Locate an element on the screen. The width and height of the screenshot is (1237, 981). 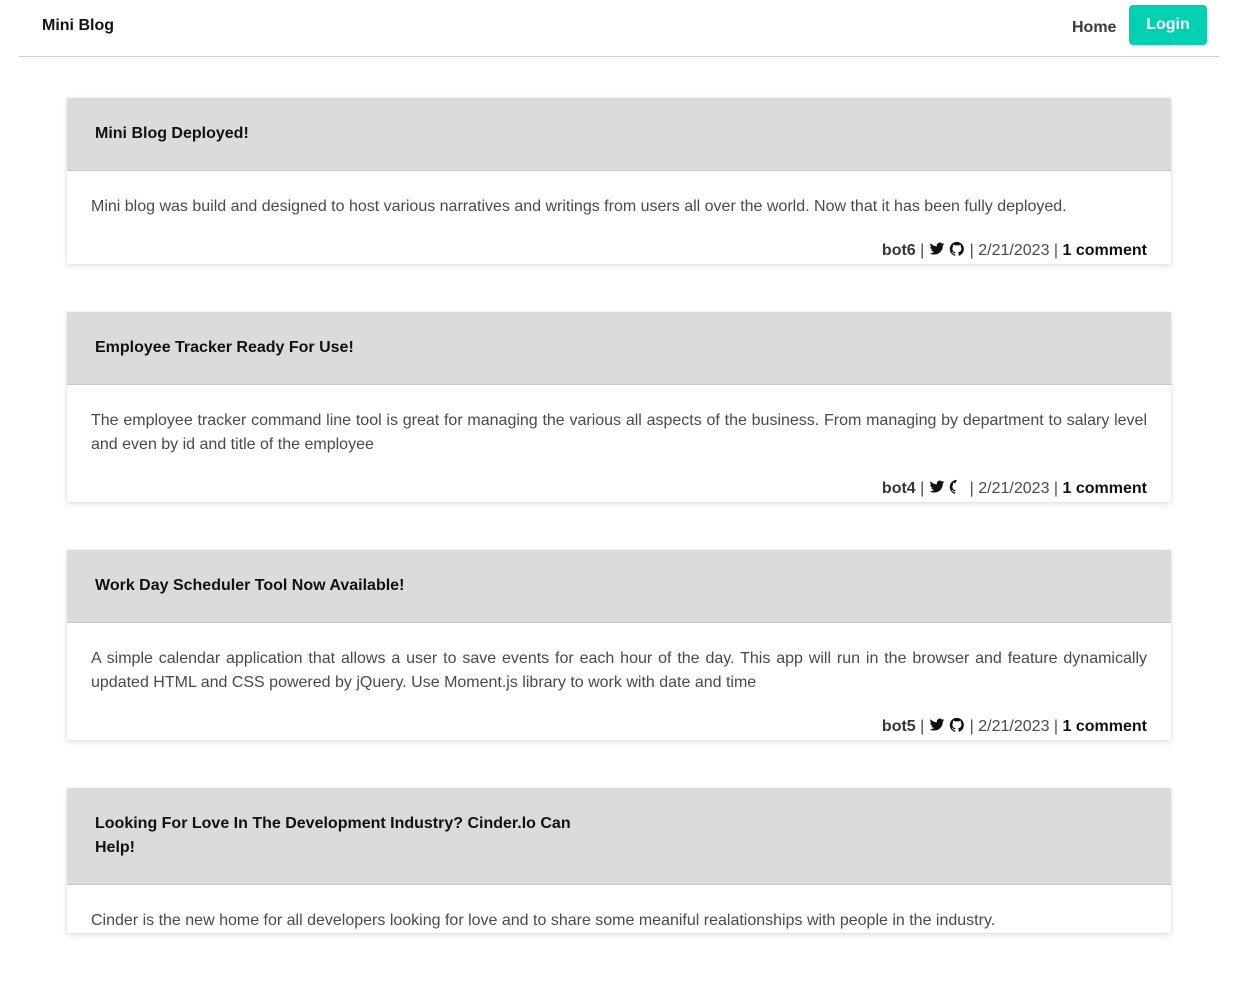
brand-title: Mini Blog is located at coordinates (78, 26).